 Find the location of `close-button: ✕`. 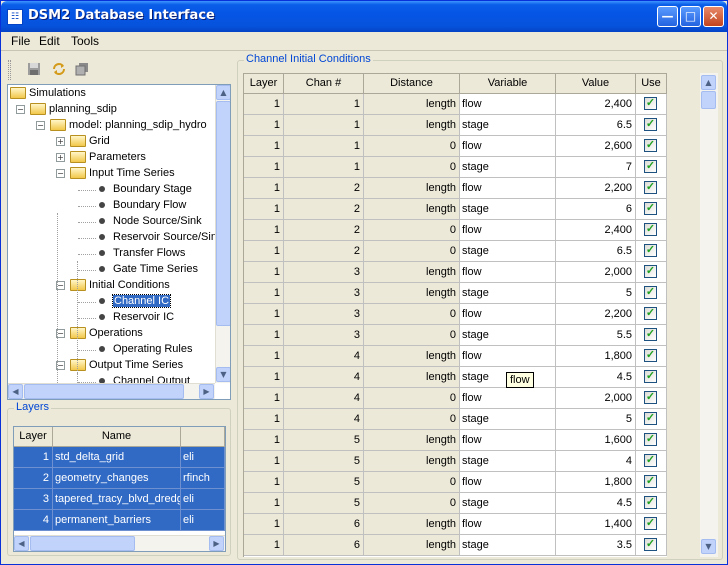

close-button: ✕ is located at coordinates (713, 16).